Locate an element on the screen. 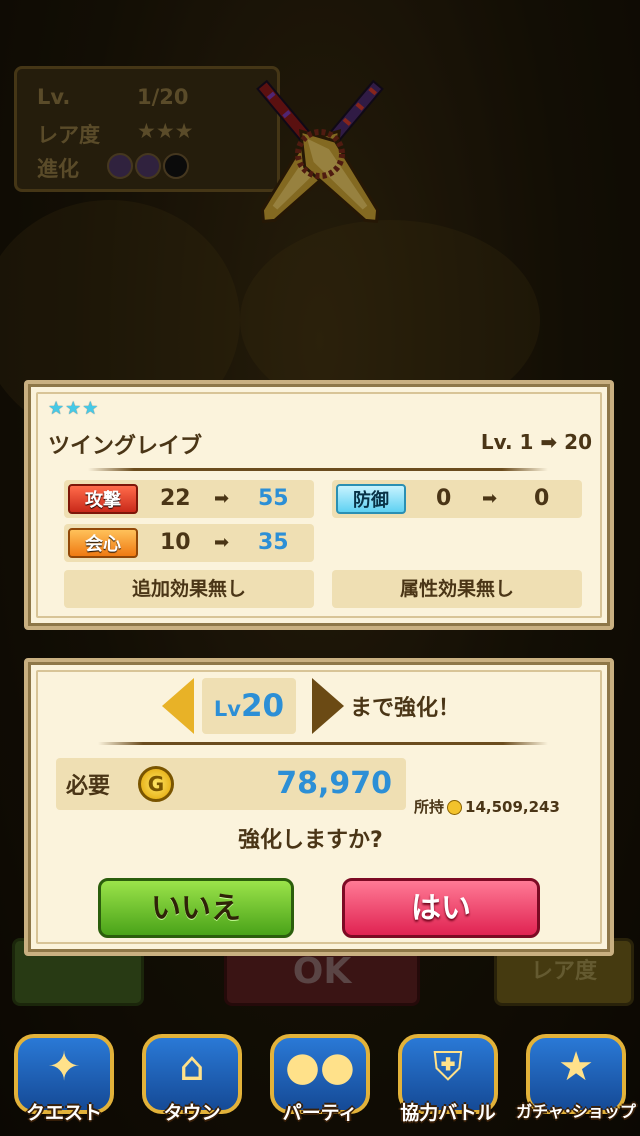  upgrade-to-text: まで強化！ is located at coordinates (405, 708).